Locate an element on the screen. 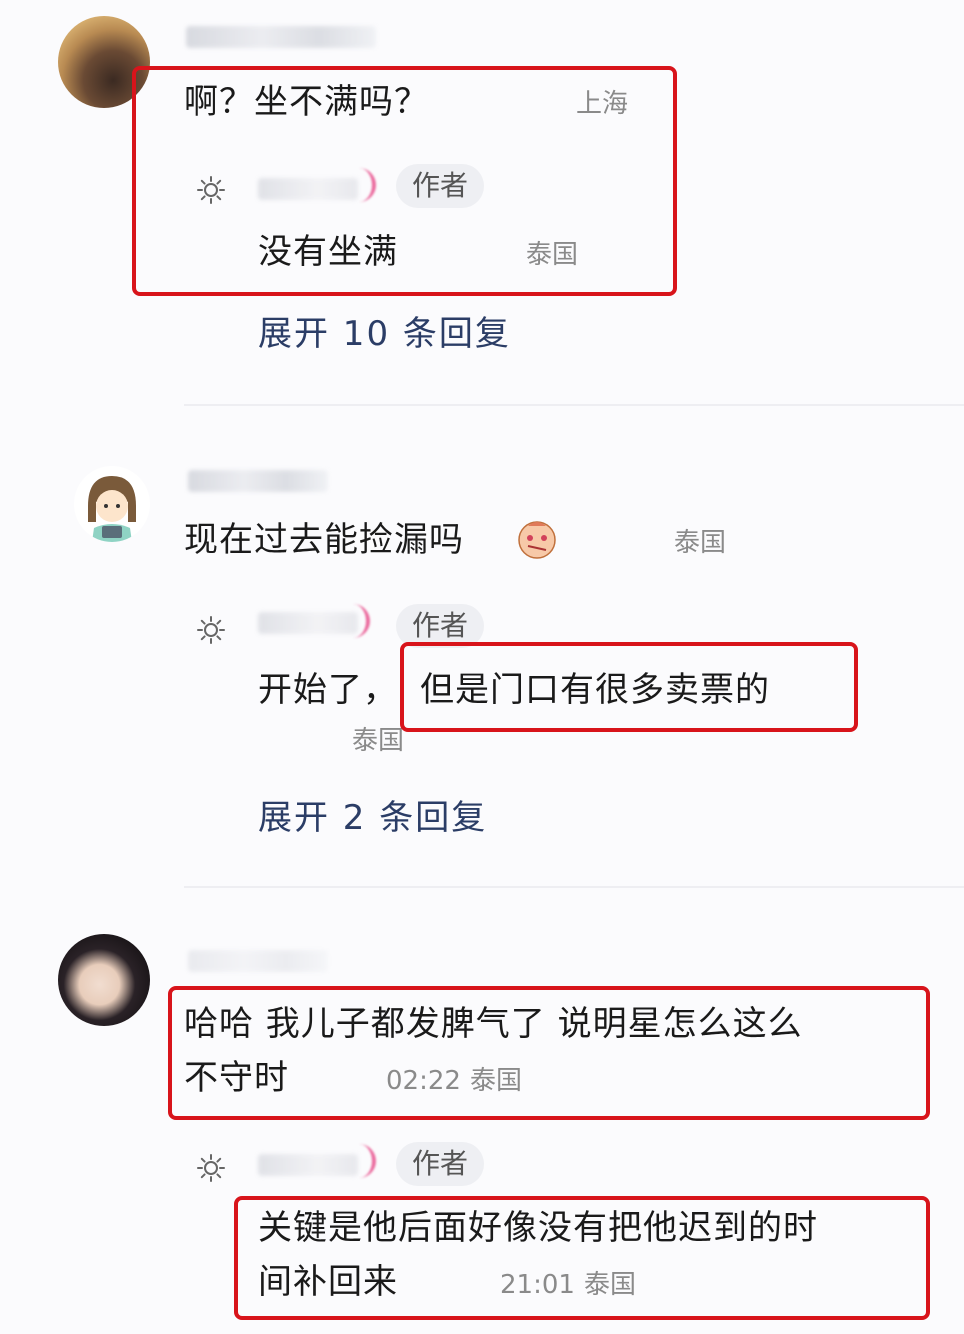  comment-text: 现在过去能捡漏吗 is located at coordinates (324, 540).